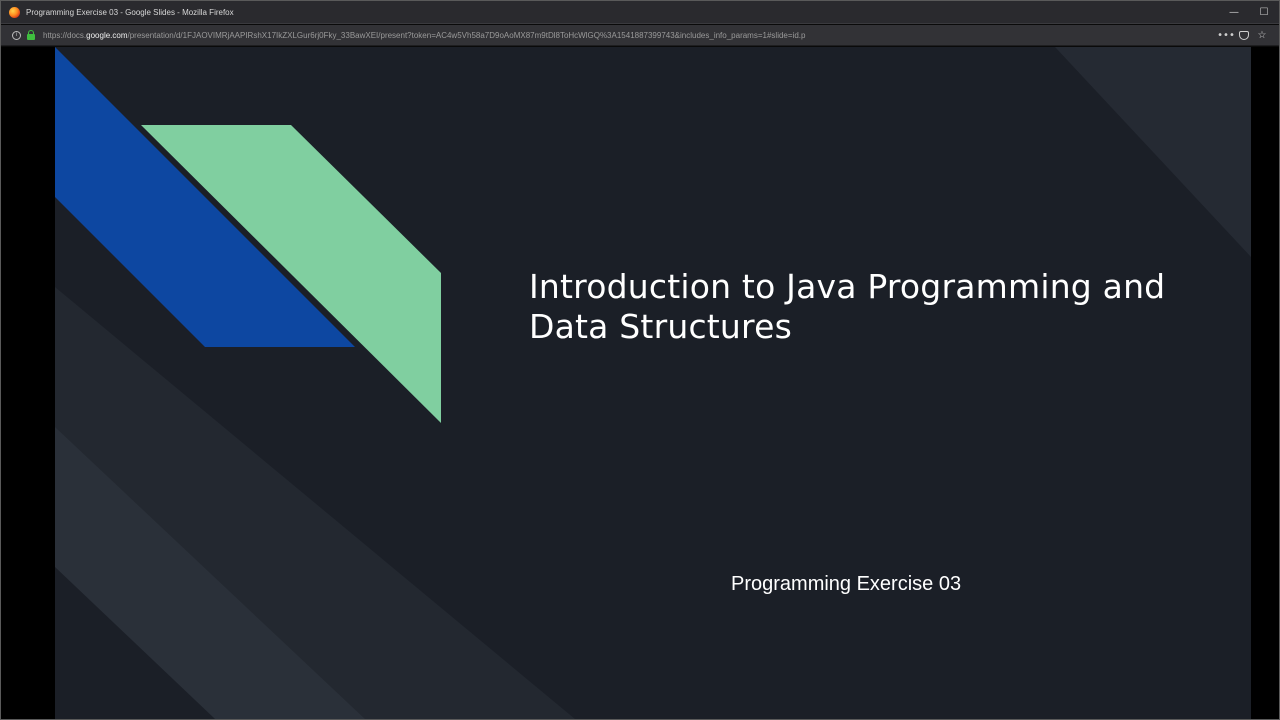 This screenshot has height=720, width=1280. I want to click on page-actions: ••• ☆, so click(1244, 35).